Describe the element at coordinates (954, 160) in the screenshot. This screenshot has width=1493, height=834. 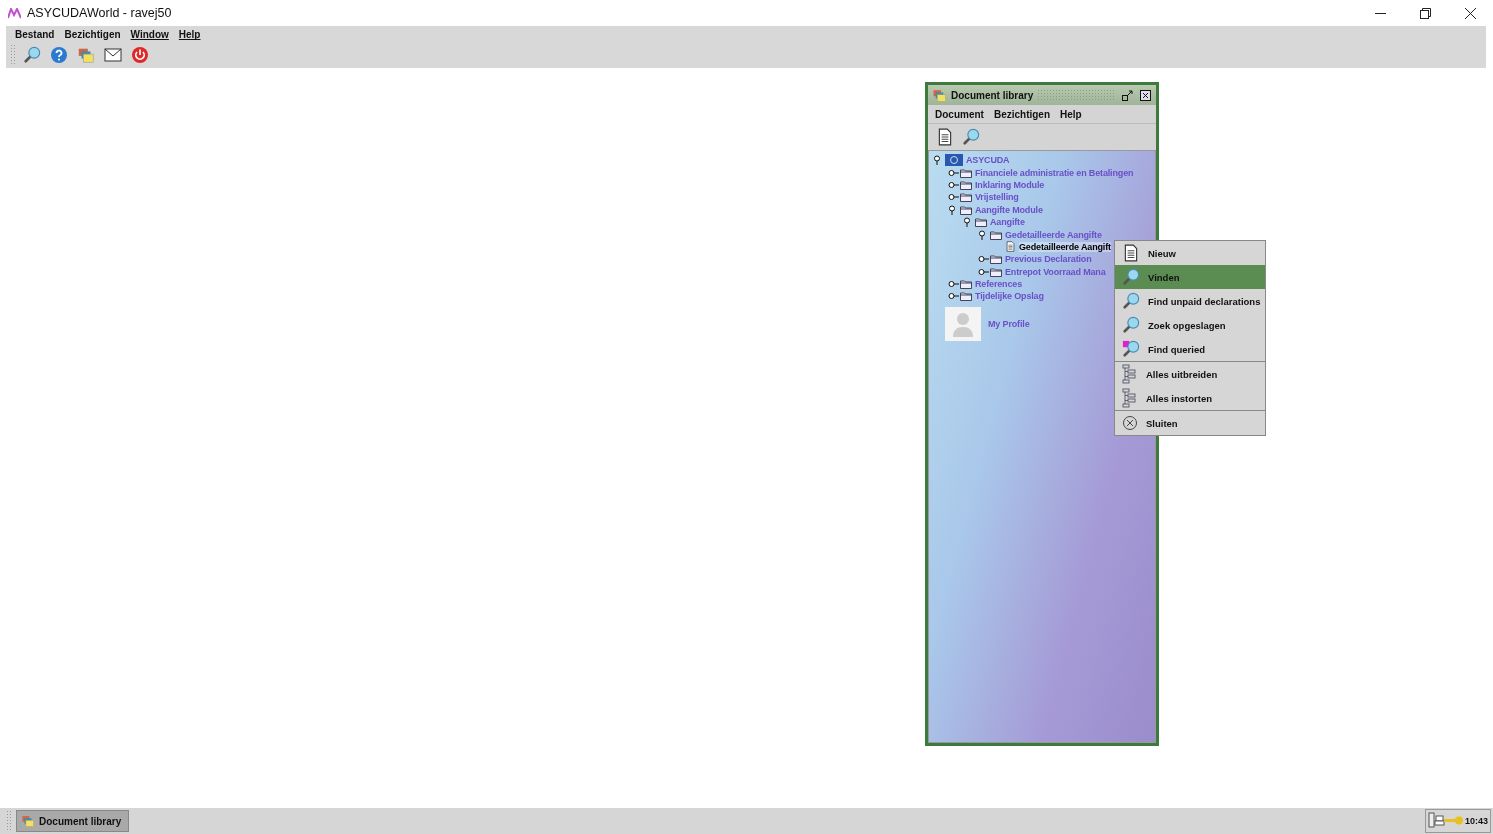
I see `globe-flag-icon` at that location.